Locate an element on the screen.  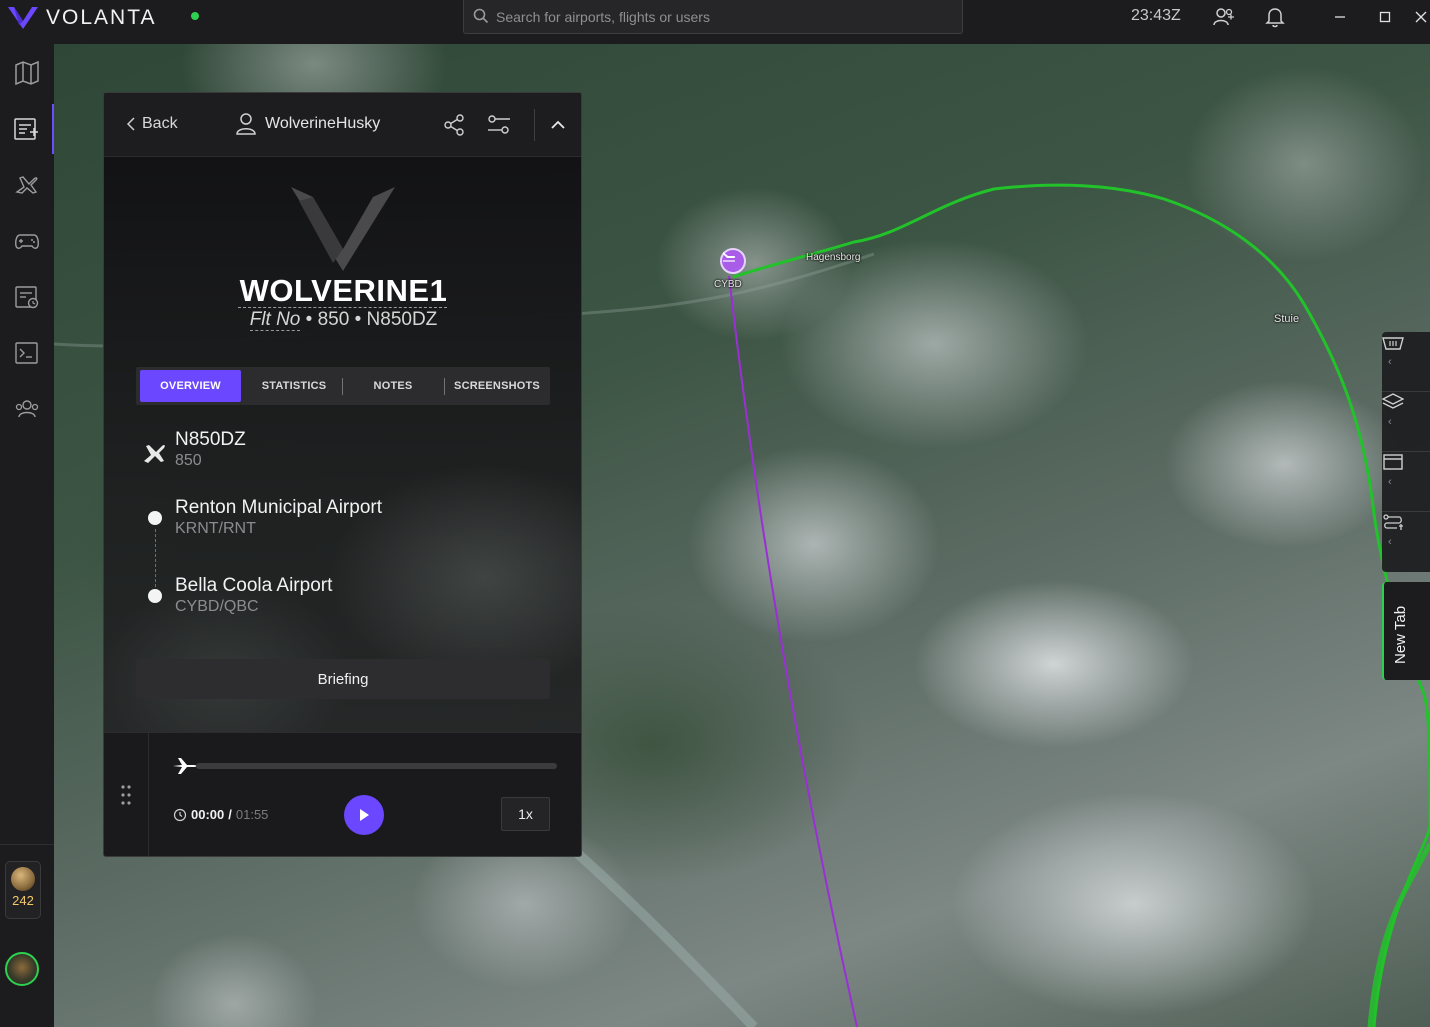
nav-logbook is located at coordinates (27, 297).